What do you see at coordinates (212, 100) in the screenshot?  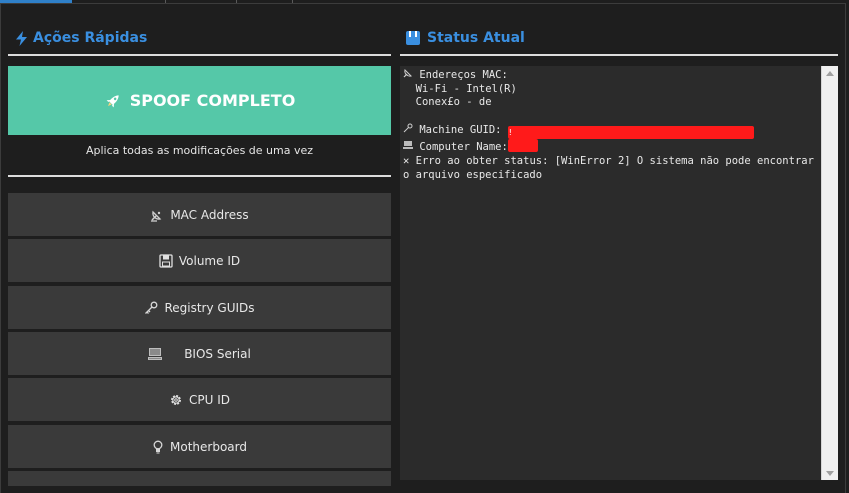 I see `spoof-complete-label: SPOOF COMPLETO` at bounding box center [212, 100].